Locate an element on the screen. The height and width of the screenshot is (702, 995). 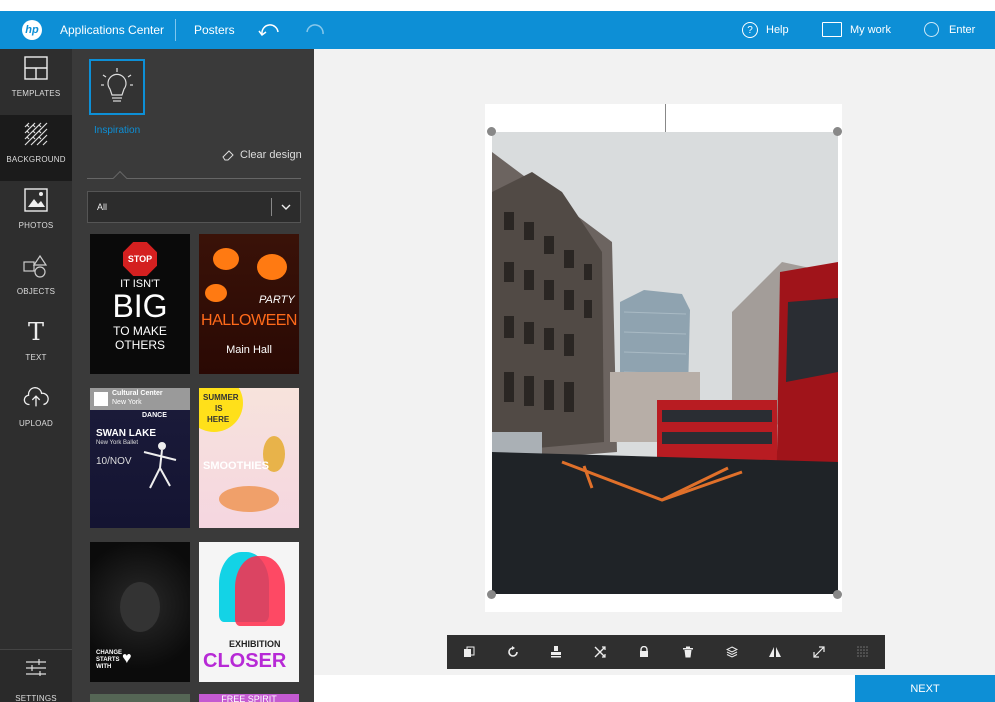
thumb-text: CHANGE STARTS WITH is located at coordinates (109, 660).